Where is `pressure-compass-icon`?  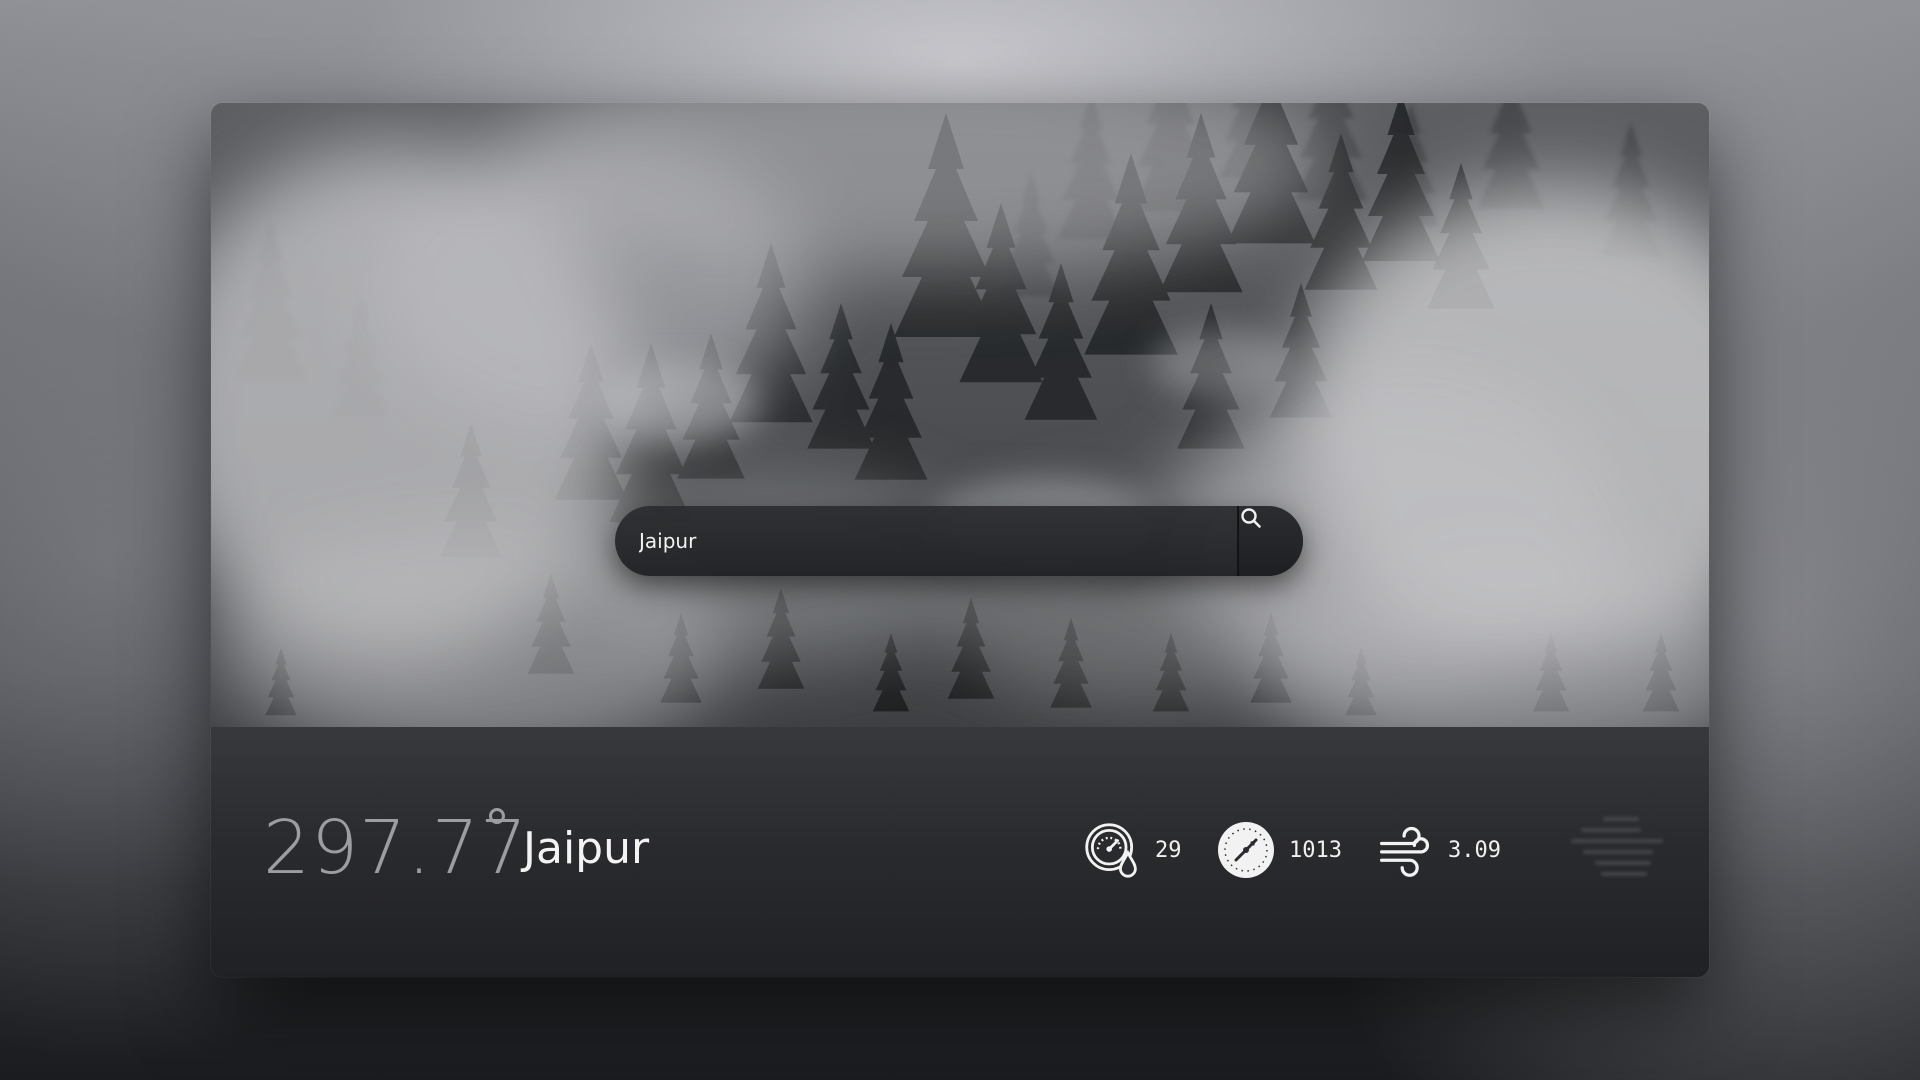 pressure-compass-icon is located at coordinates (1246, 850).